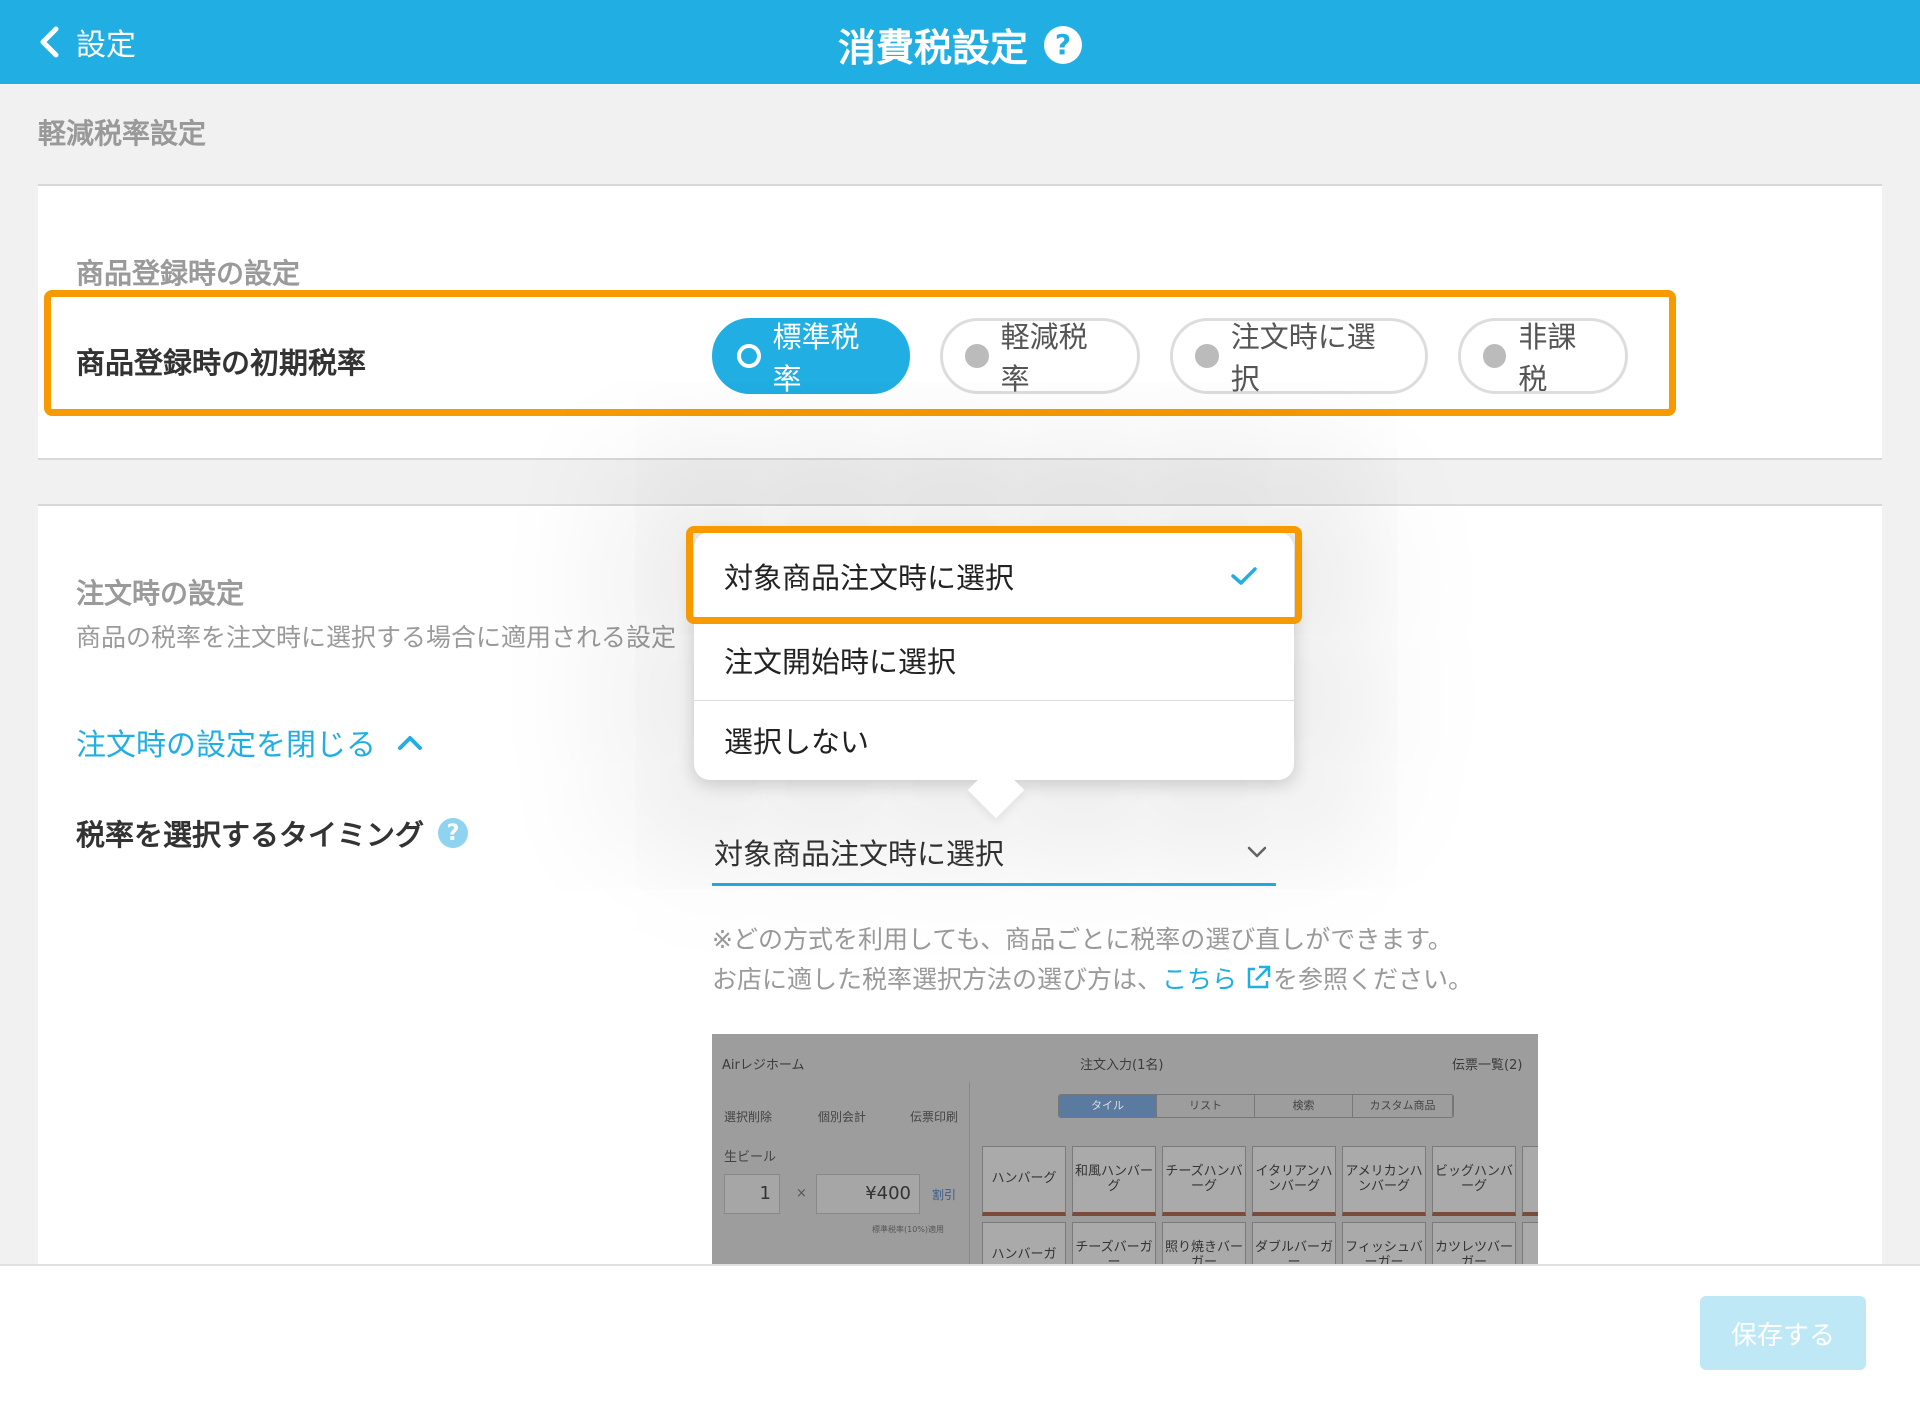 The width and height of the screenshot is (1920, 1403). What do you see at coordinates (250, 835) in the screenshot?
I see `timing-label: 税率を選択するタイミング` at bounding box center [250, 835].